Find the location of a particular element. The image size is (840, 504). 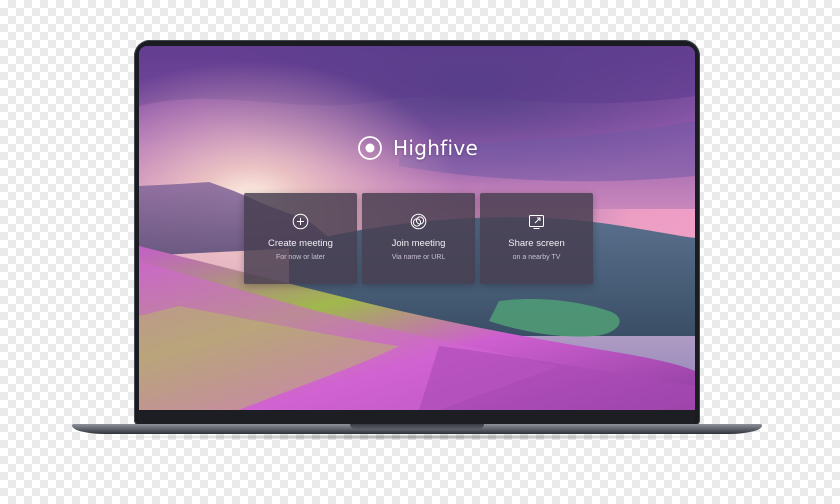

join-meeting-button: Join meeting Via name or URL is located at coordinates (418, 238).